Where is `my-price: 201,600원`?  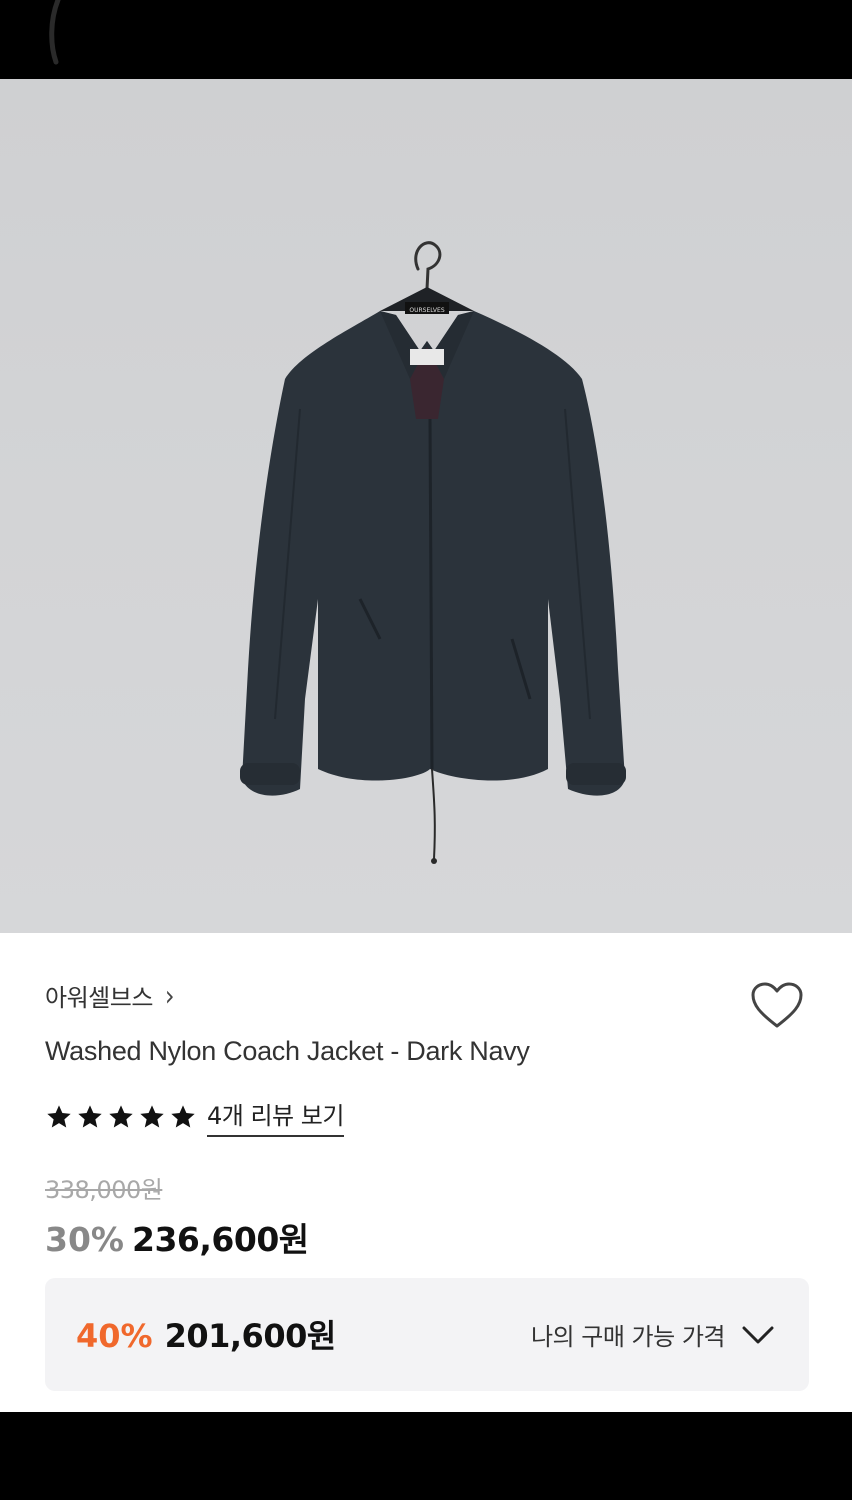 my-price: 201,600원 is located at coordinates (250, 1336).